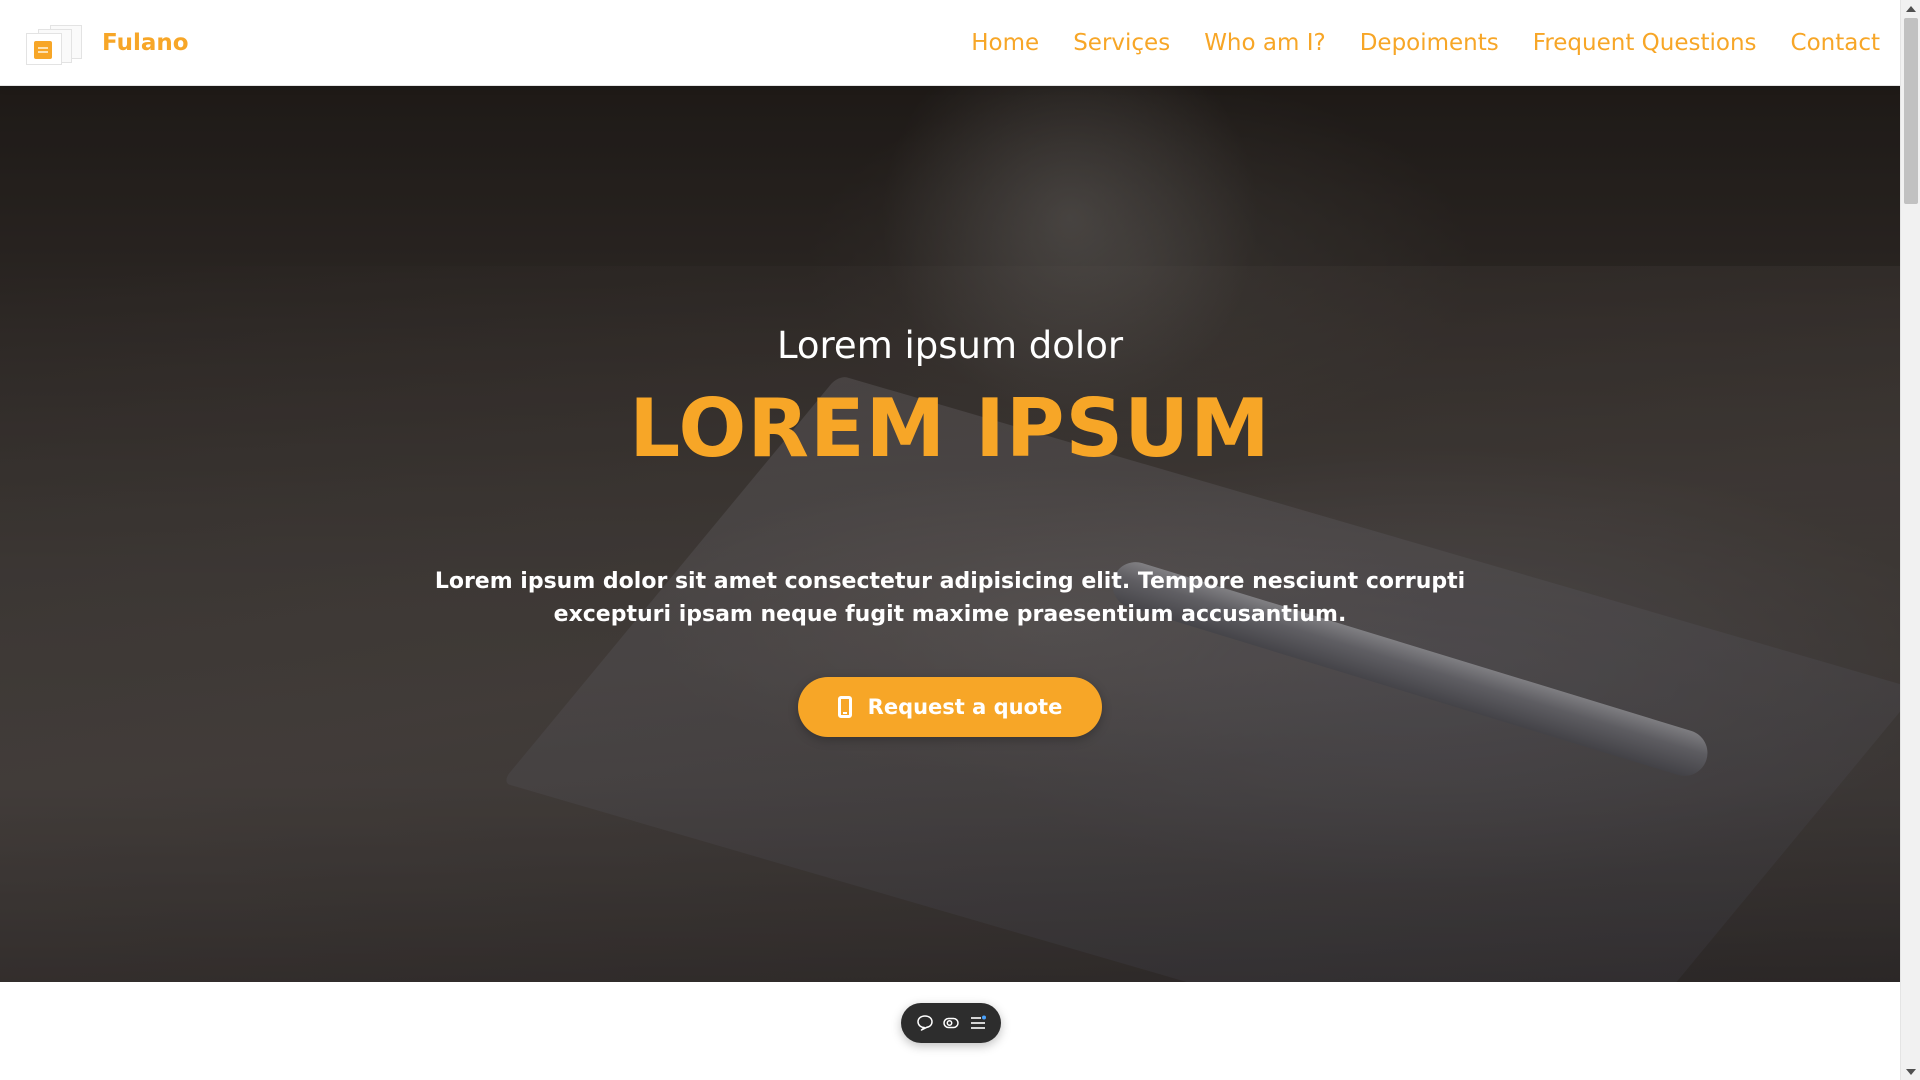 This screenshot has width=1920, height=1080. Describe the element at coordinates (52, 43) in the screenshot. I see `logo-icon` at that location.